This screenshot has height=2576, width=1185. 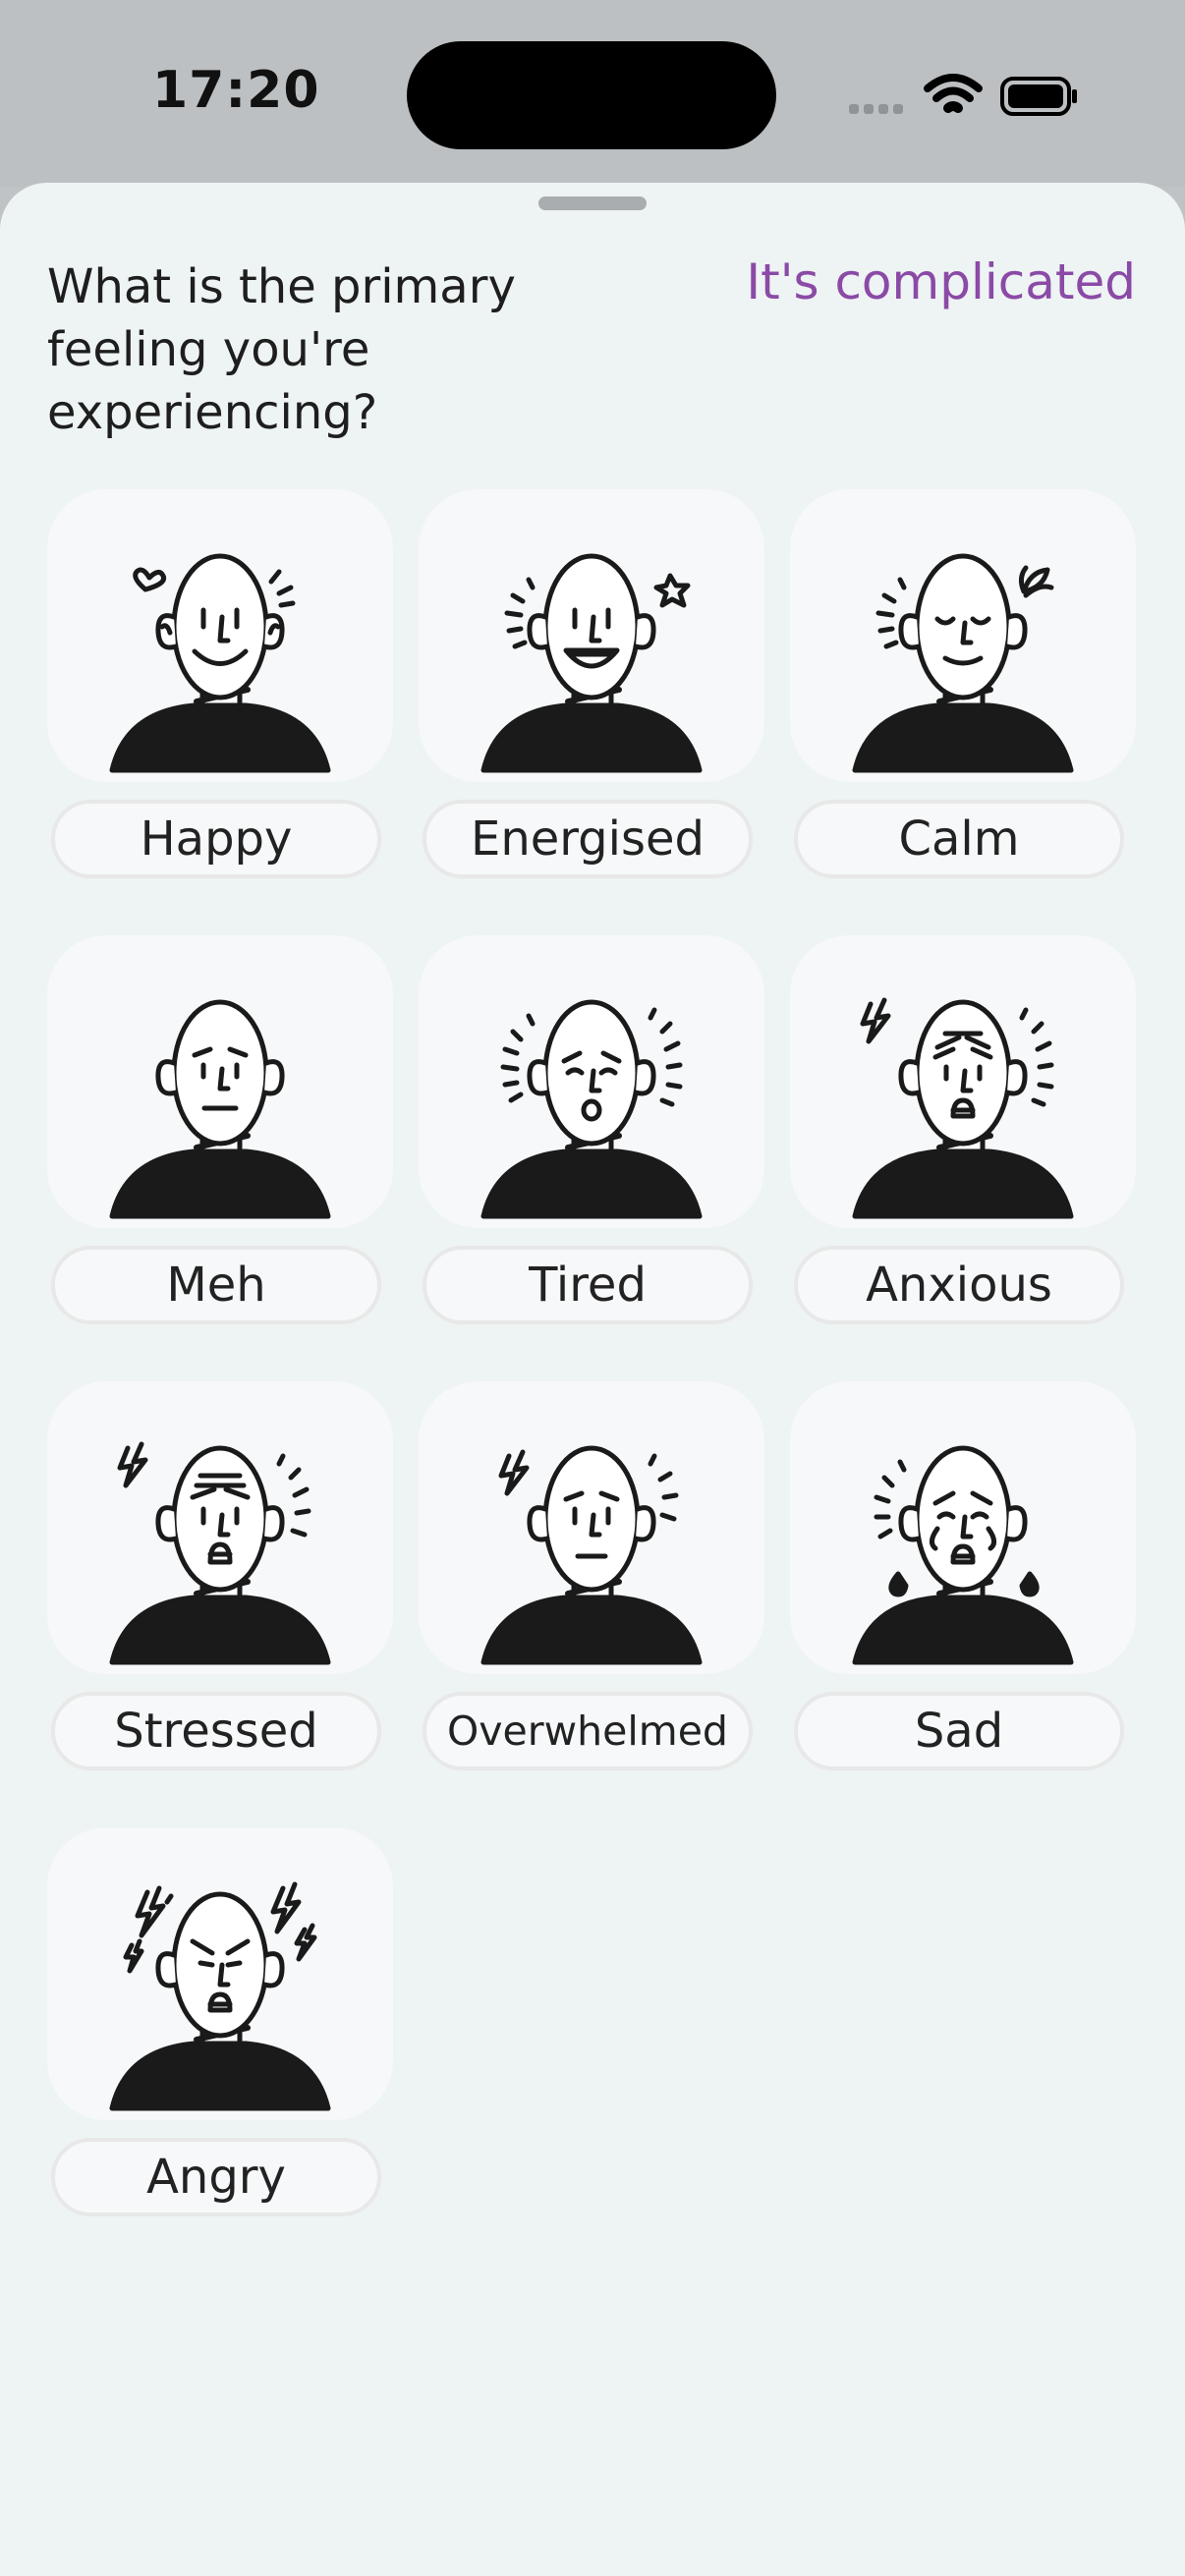 I want to click on mood-option-calm: Calm, so click(x=963, y=683).